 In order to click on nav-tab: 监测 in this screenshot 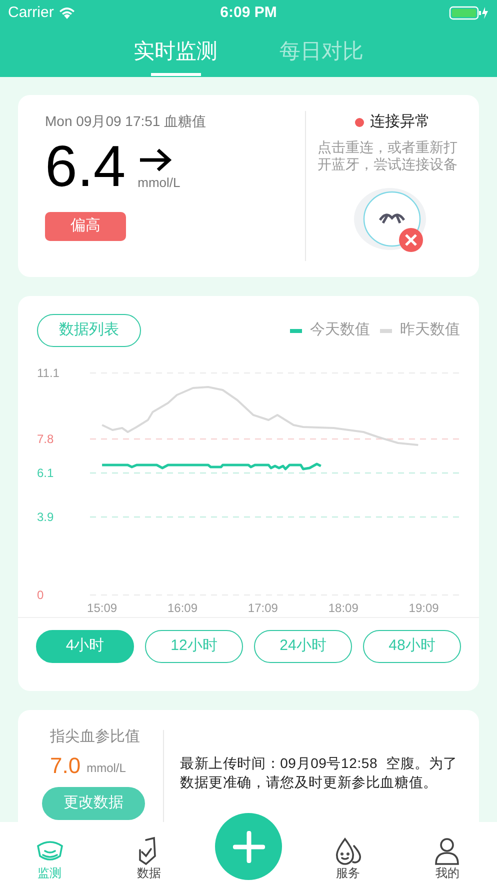, I will do `click(49, 851)`.